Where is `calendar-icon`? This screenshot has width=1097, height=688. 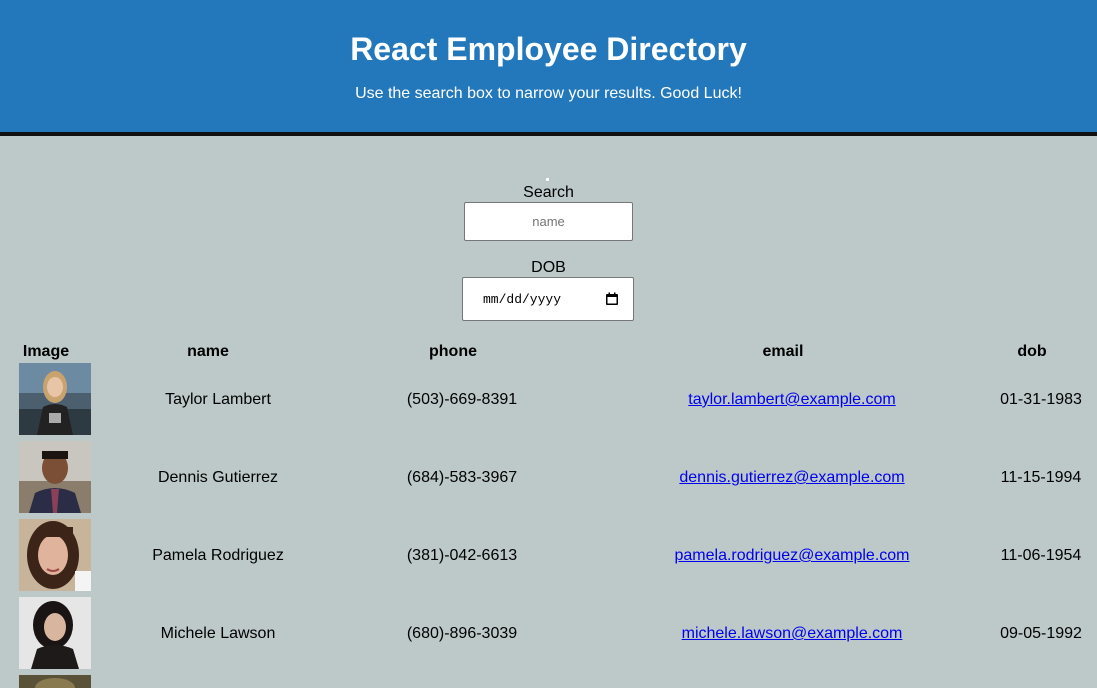 calendar-icon is located at coordinates (612, 299).